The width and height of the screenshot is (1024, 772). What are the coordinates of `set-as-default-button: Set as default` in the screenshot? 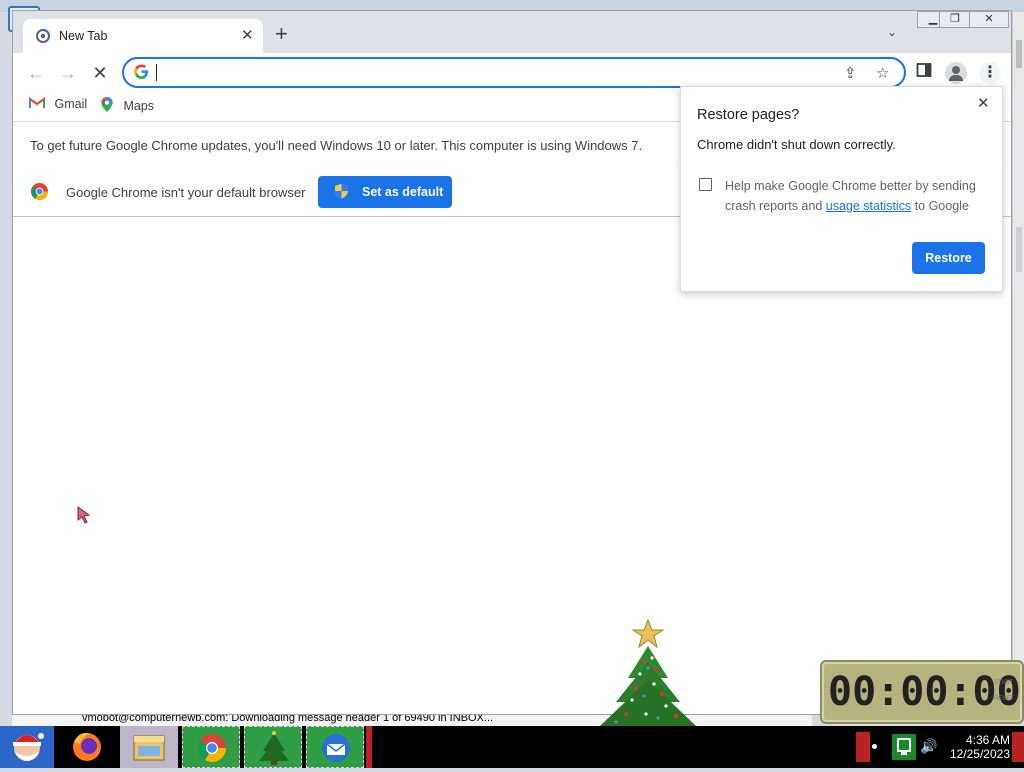 It's located at (385, 192).